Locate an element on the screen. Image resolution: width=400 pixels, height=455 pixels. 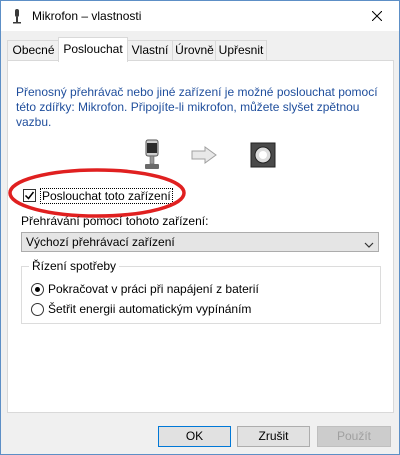
tab-levels: Úrovně is located at coordinates (194, 50).